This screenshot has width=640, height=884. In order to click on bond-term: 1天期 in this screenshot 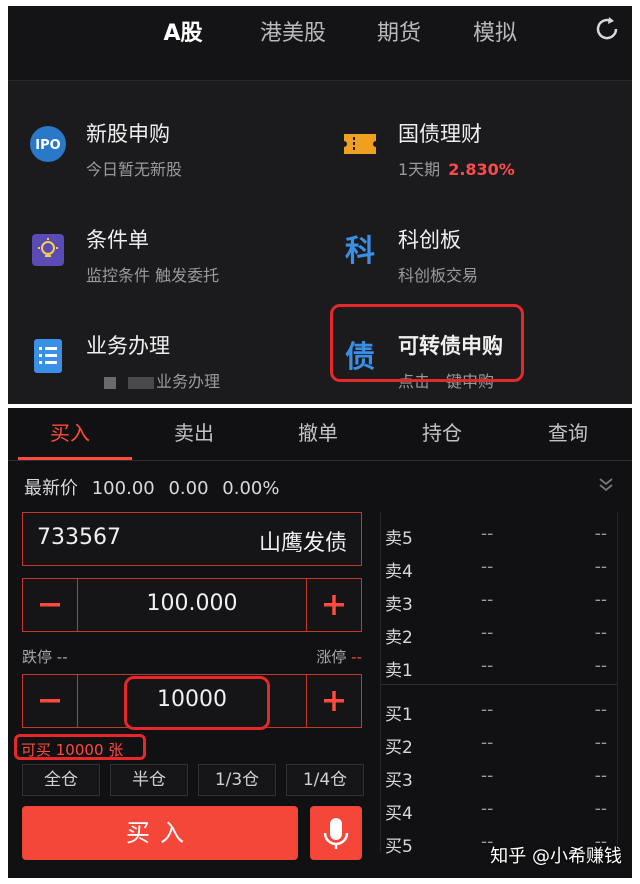, I will do `click(419, 169)`.